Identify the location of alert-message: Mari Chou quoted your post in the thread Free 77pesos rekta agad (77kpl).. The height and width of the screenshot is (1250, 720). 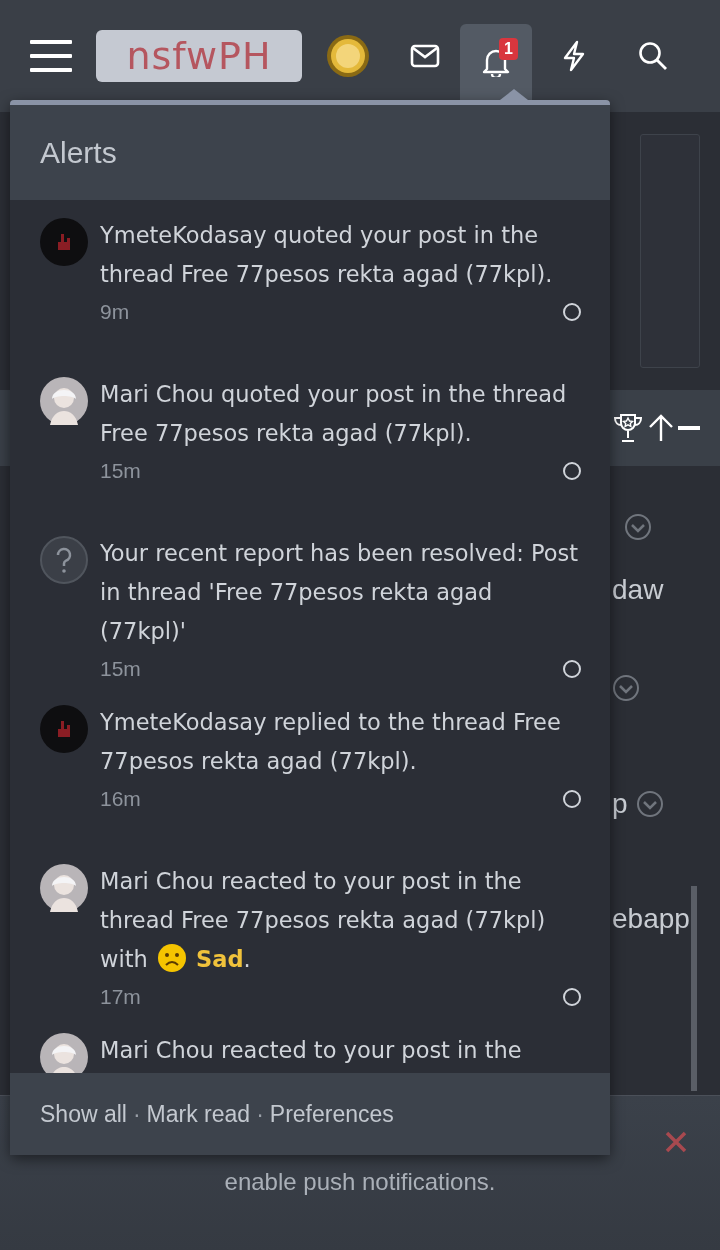
(341, 414).